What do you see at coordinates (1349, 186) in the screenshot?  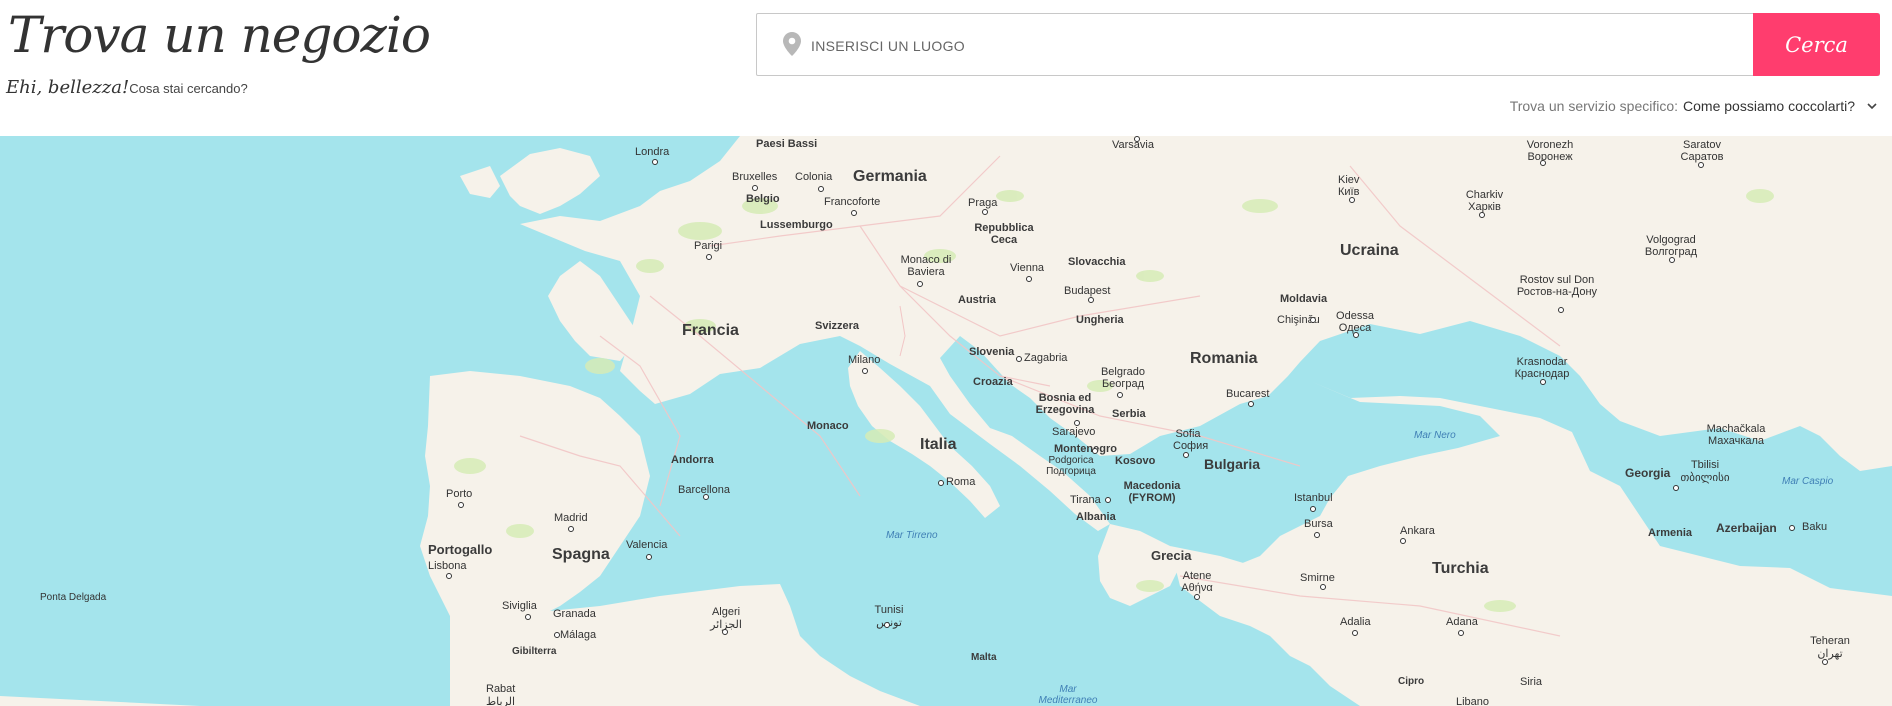 I see `map-label-city: Kiev Київ` at bounding box center [1349, 186].